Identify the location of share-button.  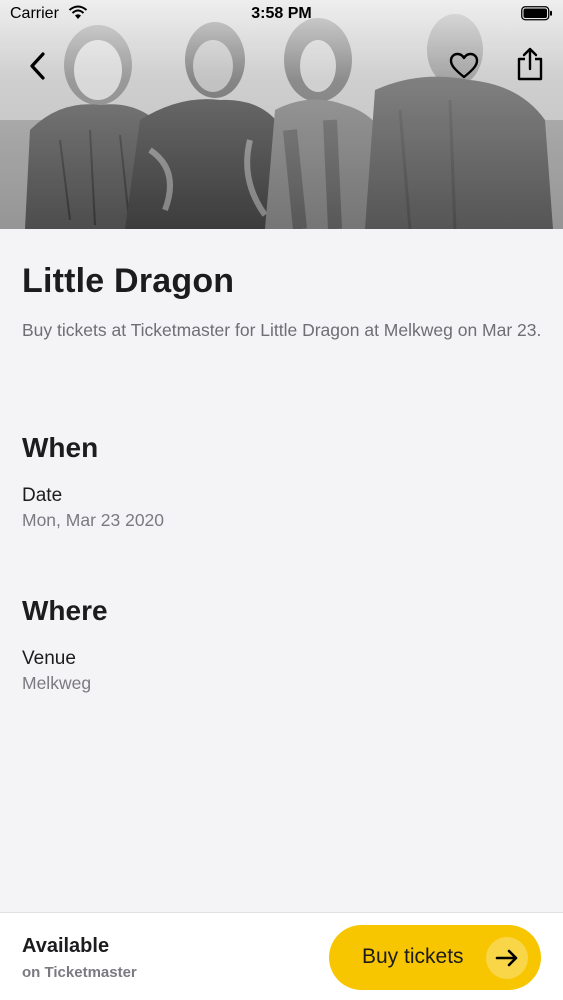
(530, 64).